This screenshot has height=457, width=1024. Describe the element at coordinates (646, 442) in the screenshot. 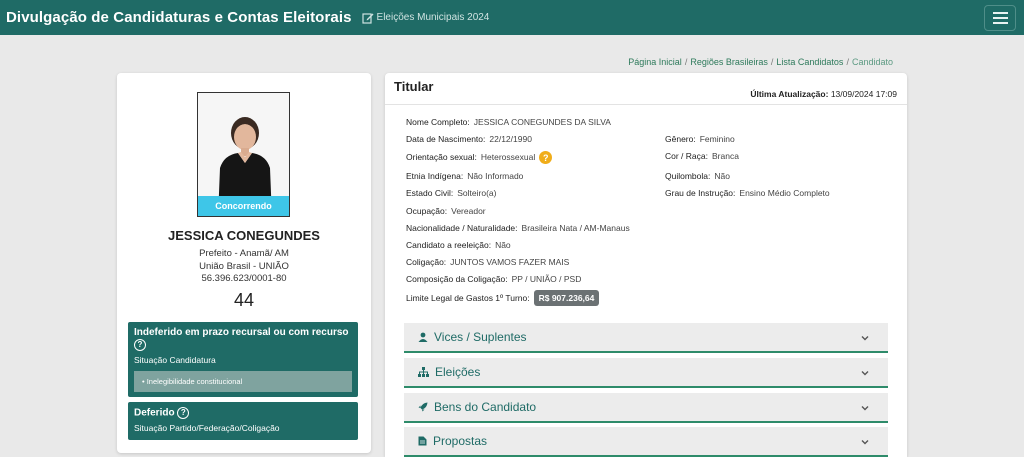

I see `accordion-propostas: Propostas` at that location.